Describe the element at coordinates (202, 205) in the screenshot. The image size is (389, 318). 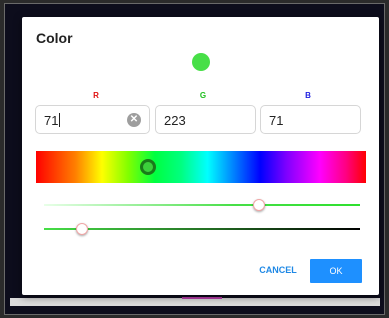
I see `saturation-slider-track` at that location.